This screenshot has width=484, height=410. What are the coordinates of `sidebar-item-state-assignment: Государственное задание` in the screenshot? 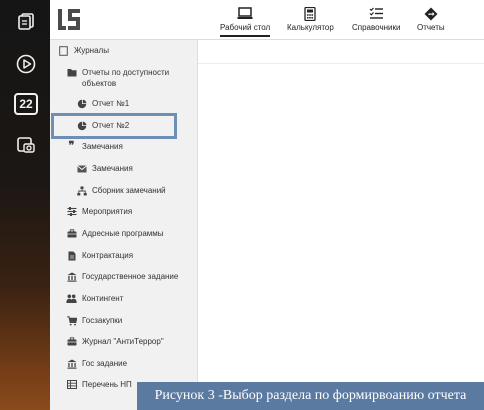 It's located at (122, 276).